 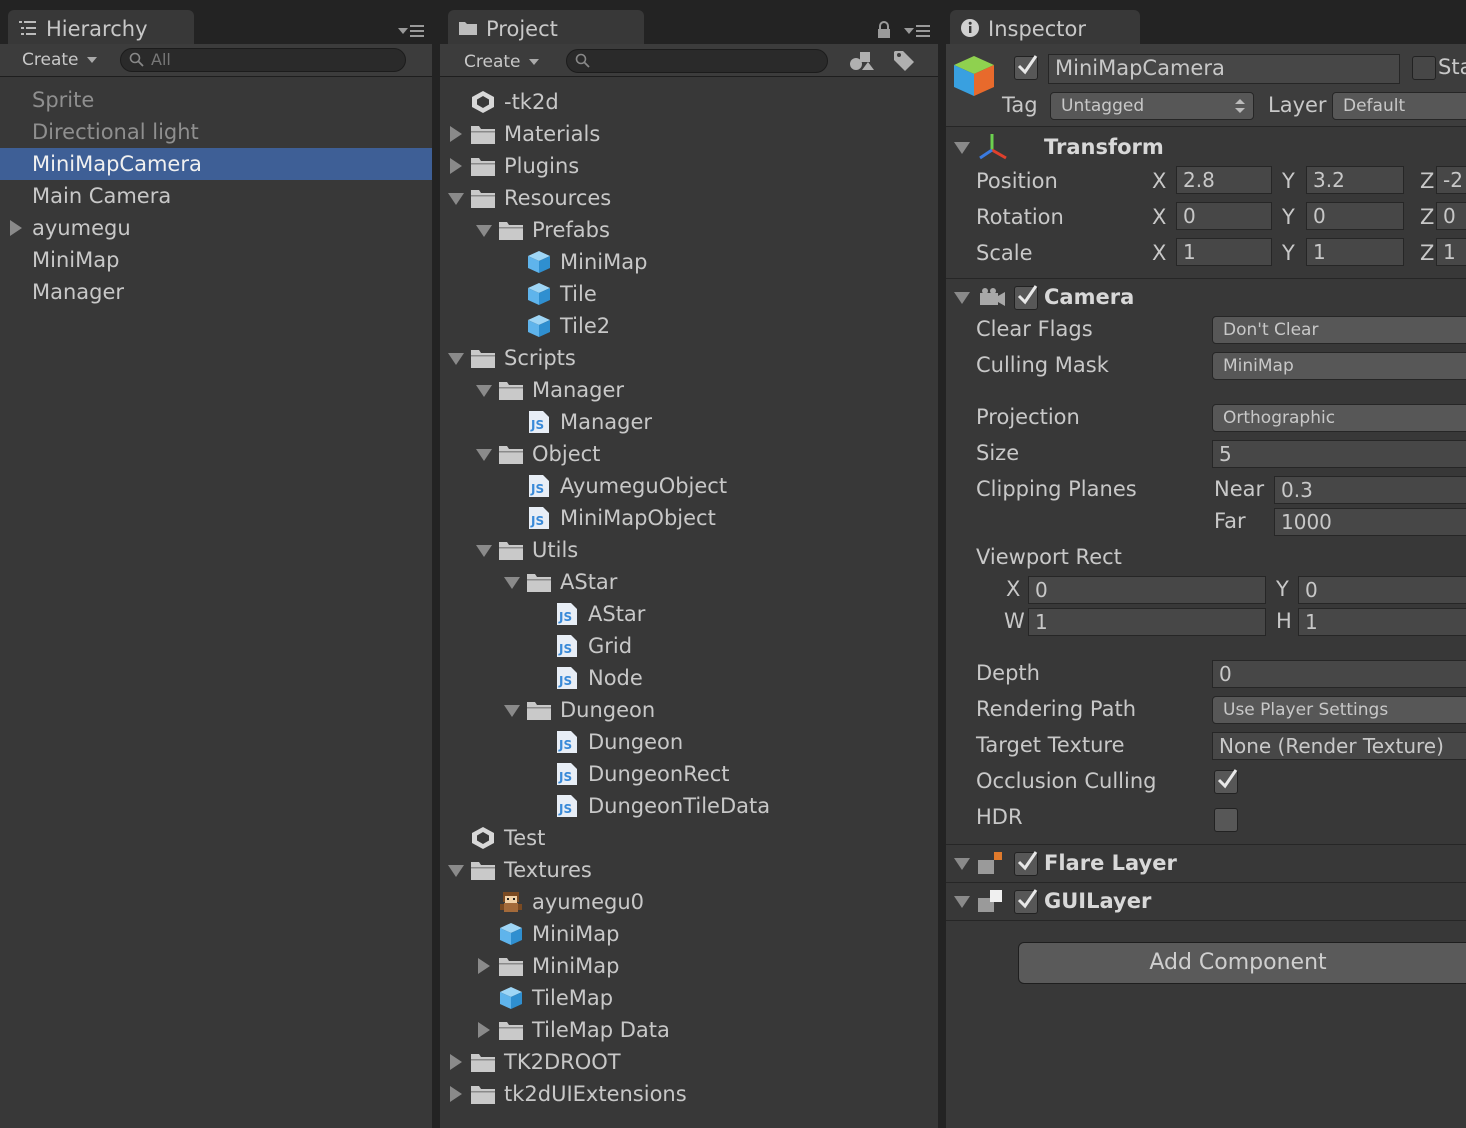 What do you see at coordinates (216, 196) in the screenshot?
I see `hierarchy-item: Main Camera` at bounding box center [216, 196].